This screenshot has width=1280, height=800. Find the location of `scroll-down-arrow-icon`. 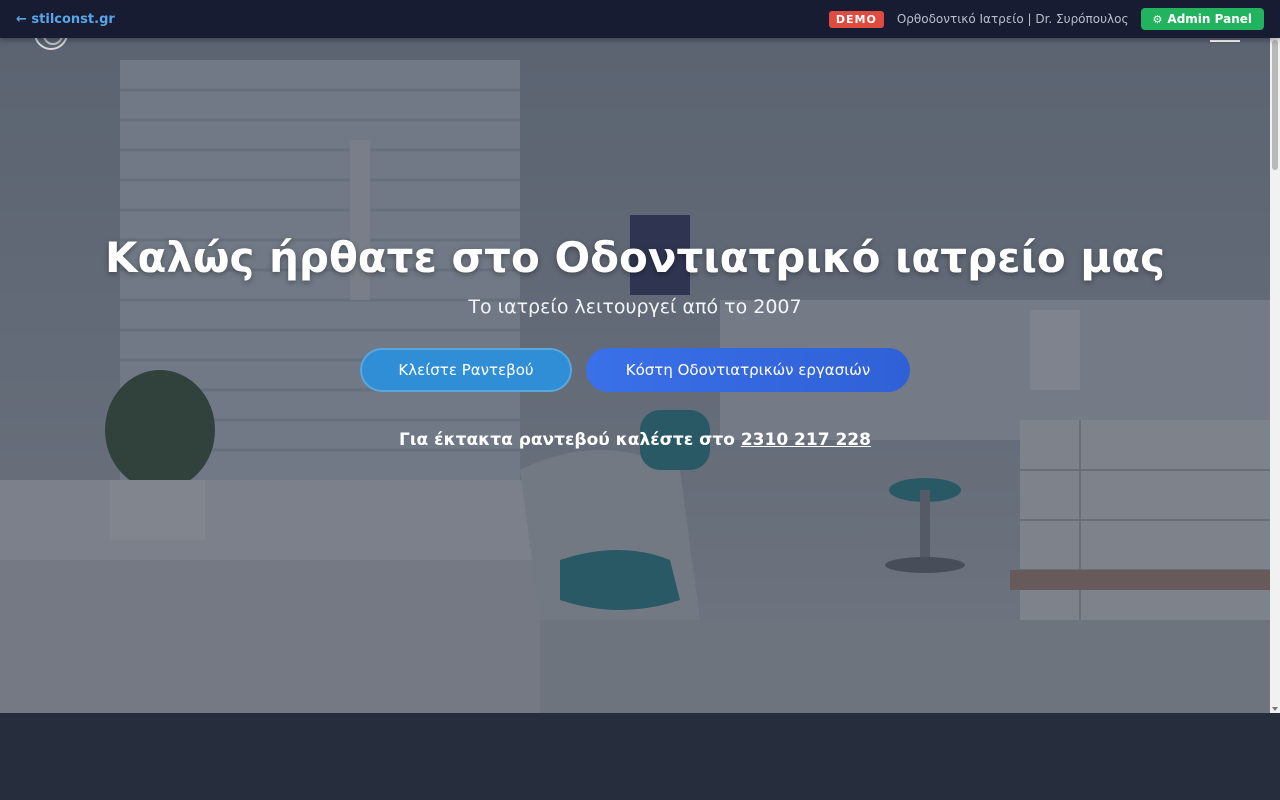

scroll-down-arrow-icon is located at coordinates (1275, 709).